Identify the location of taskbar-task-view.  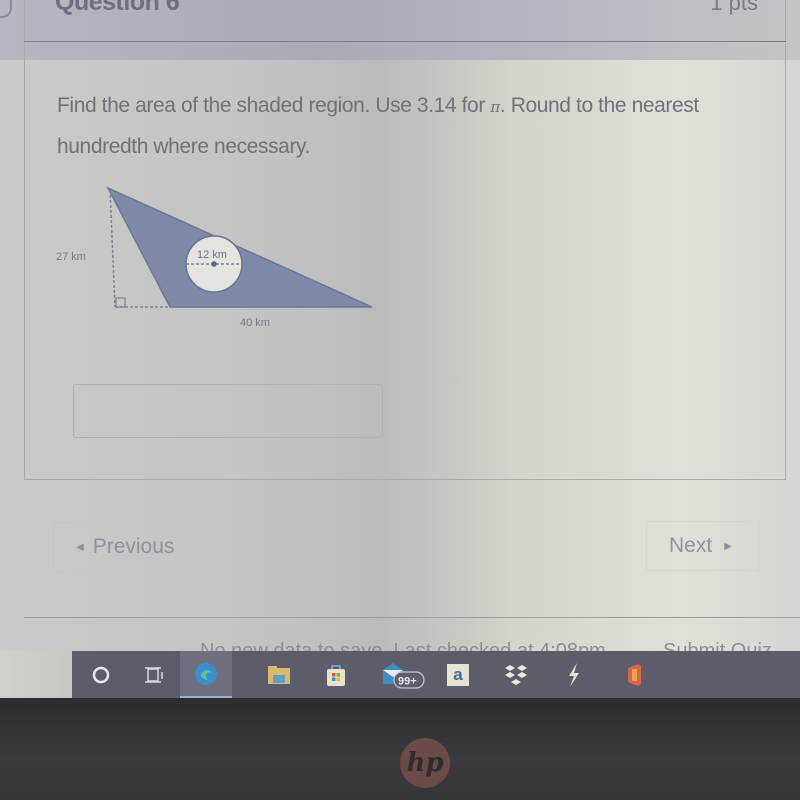
(154, 674).